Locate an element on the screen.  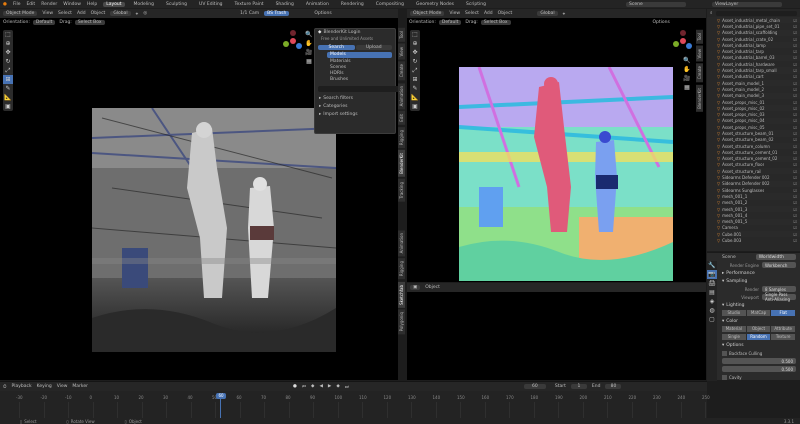
viewport-aa-field: Single Pass Anti-Aliasing is located at coordinates (779, 297).